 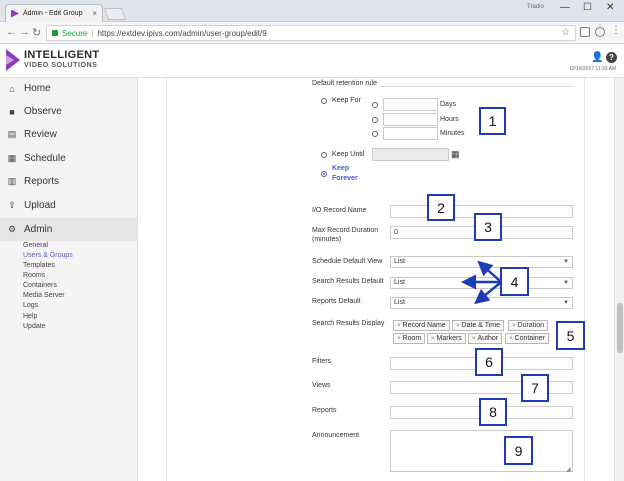 I want to click on minutes-radio, so click(x=375, y=134).